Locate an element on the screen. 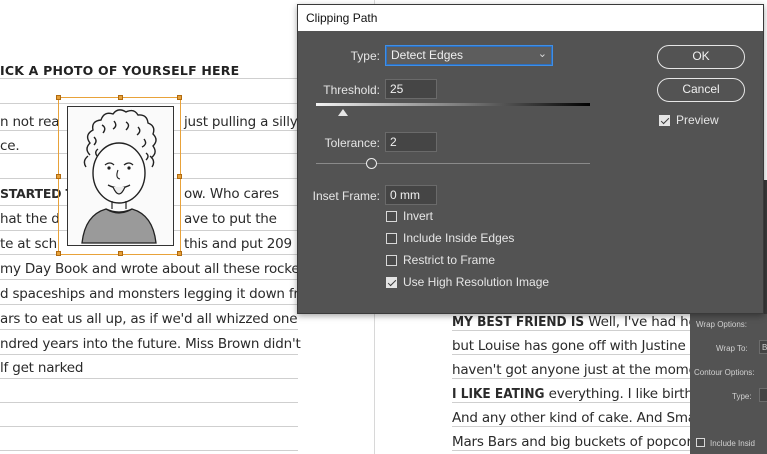 The image size is (767, 454). wrap-to-label: Wrap To: is located at coordinates (732, 348).